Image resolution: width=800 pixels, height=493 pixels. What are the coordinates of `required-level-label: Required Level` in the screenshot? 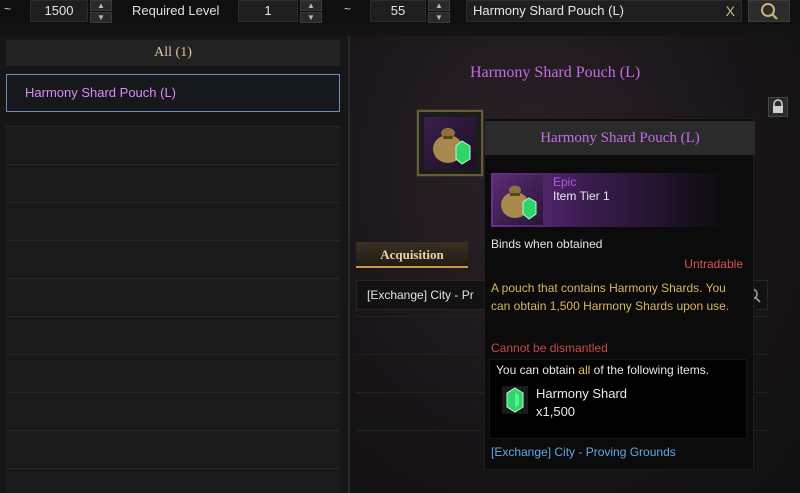 It's located at (176, 10).